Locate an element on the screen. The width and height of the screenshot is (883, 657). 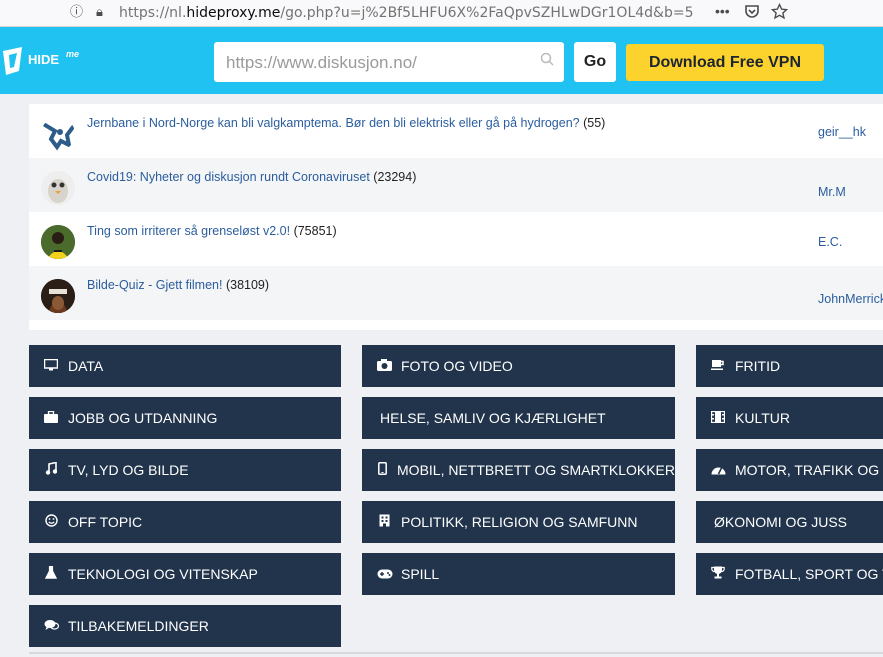
mobile-icon is located at coordinates (382, 470).